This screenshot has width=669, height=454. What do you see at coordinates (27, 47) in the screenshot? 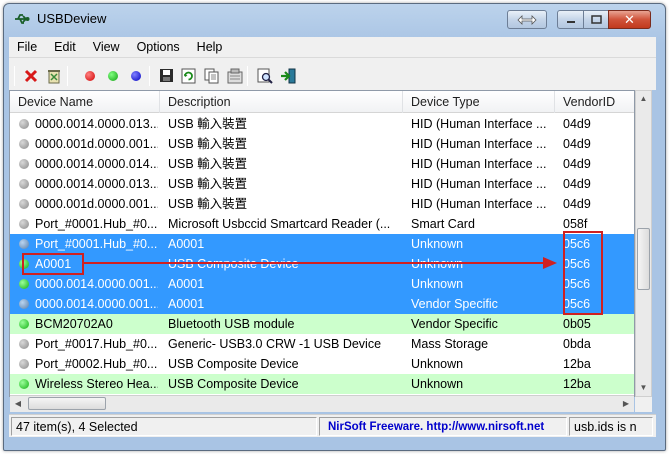
I see `menu-file: File` at bounding box center [27, 47].